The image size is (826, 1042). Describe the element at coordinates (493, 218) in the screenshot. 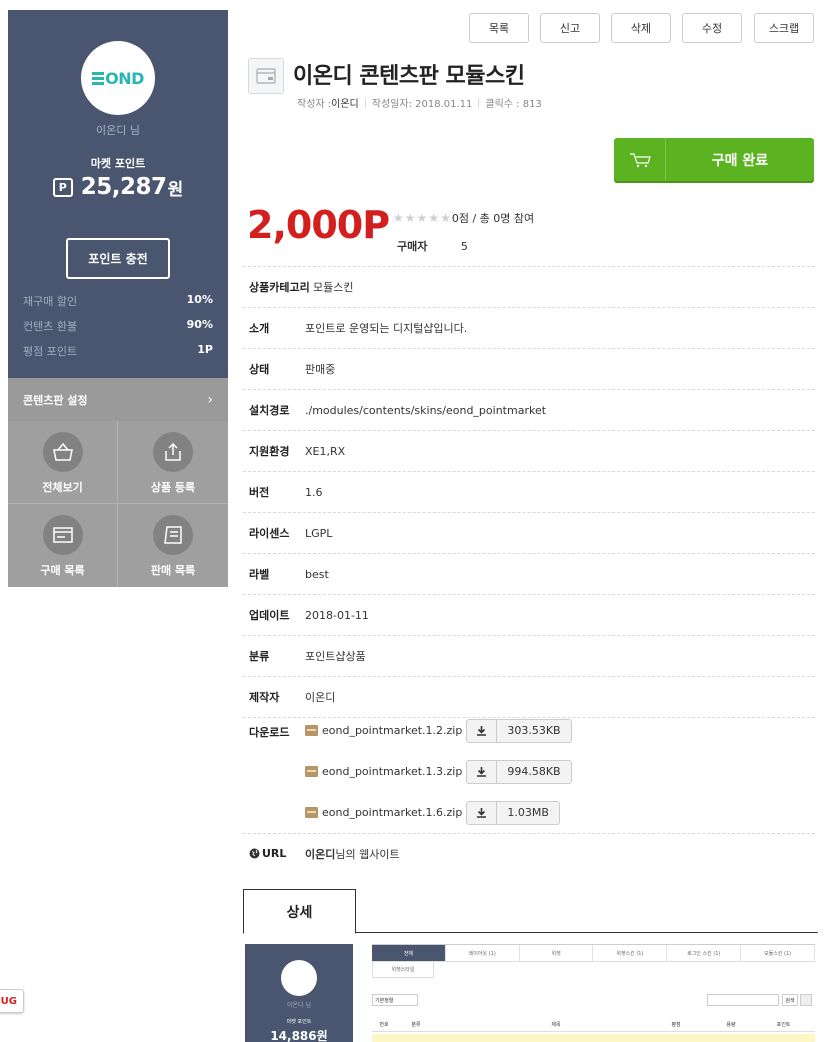

I see `rating-text: 0점 / 총 0명 참여` at that location.